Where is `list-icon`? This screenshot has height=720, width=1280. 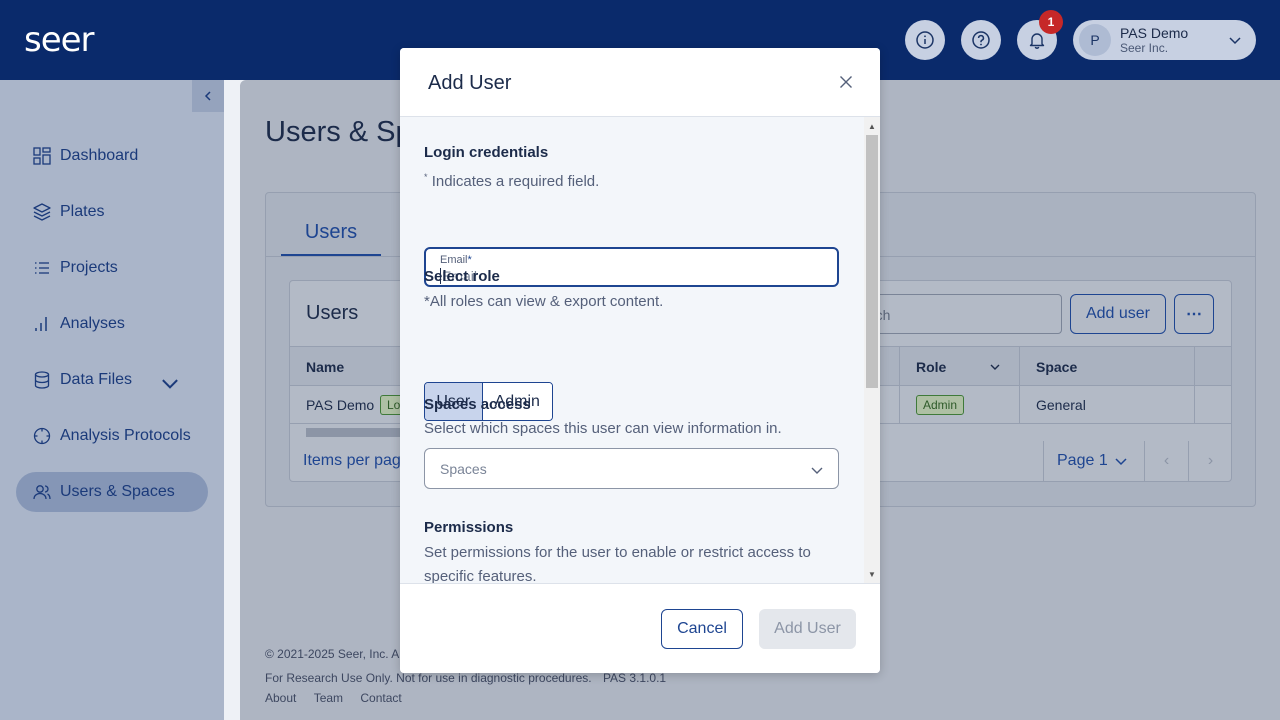
list-icon is located at coordinates (42, 268).